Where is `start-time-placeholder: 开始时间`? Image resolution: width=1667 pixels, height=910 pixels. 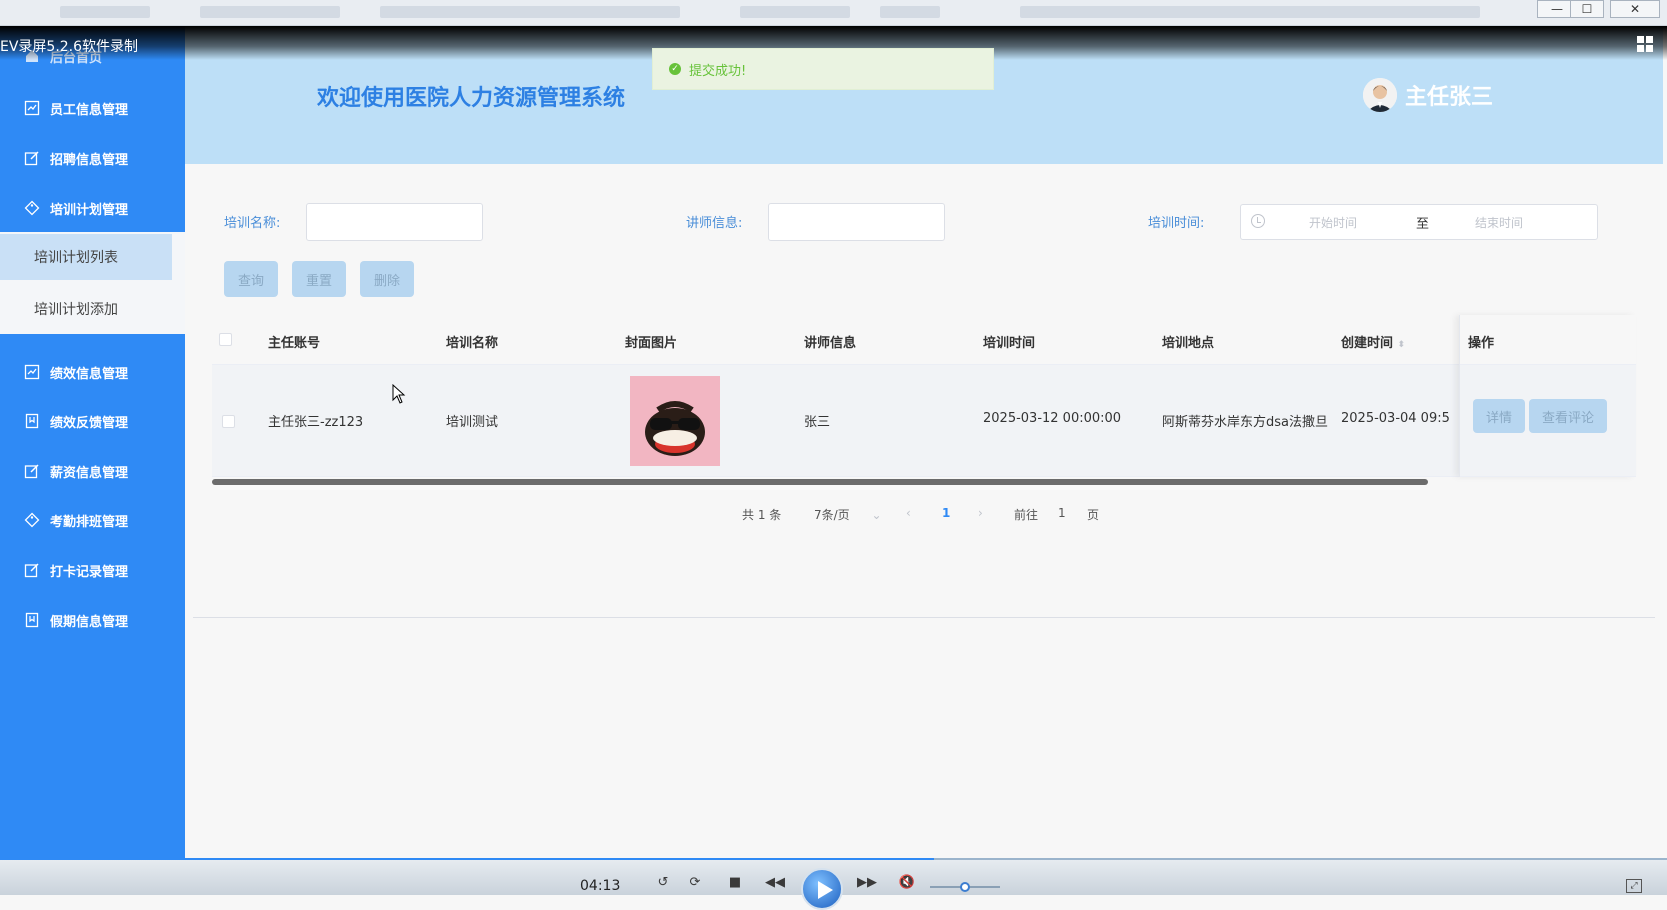 start-time-placeholder: 开始时间 is located at coordinates (1333, 222).